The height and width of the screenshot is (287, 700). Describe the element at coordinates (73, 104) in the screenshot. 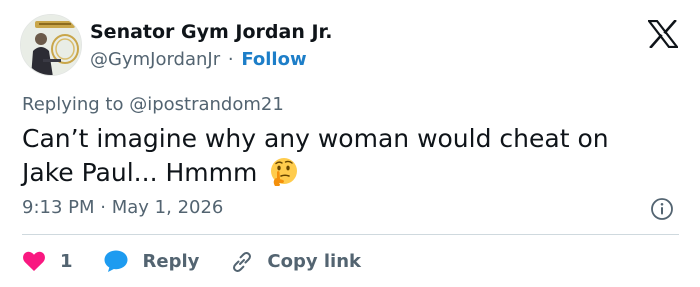

I see `reply-context-prefix: Replying to` at that location.